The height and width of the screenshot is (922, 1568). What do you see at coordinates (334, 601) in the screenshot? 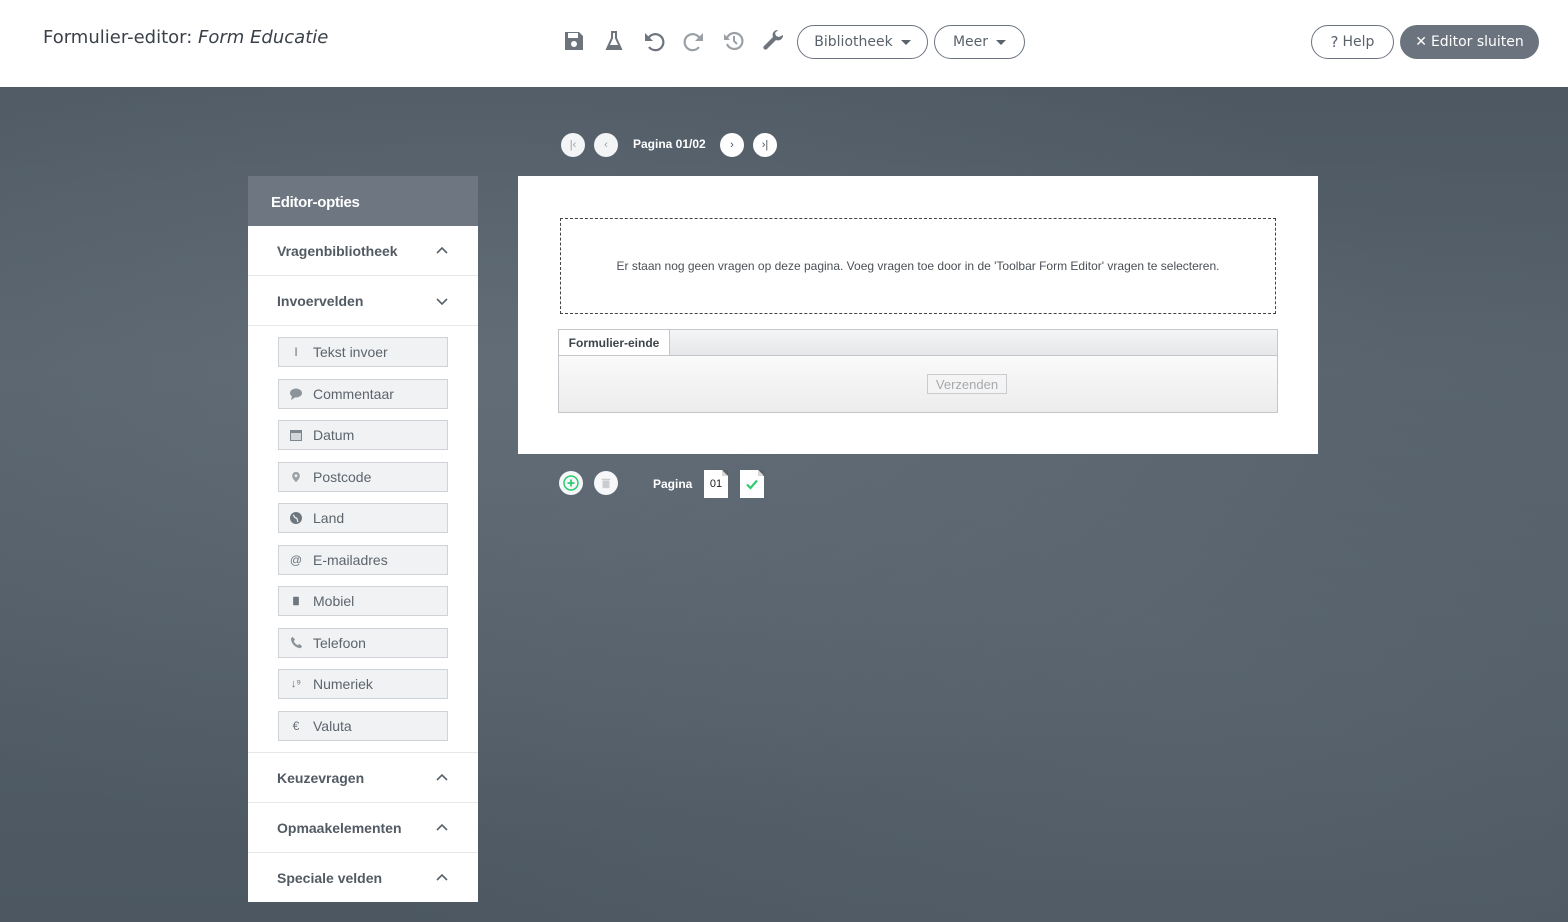
I see `field-label: Mobiel` at bounding box center [334, 601].